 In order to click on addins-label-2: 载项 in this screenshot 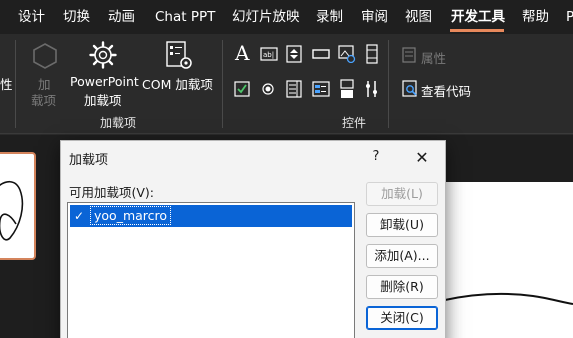, I will do `click(44, 100)`.